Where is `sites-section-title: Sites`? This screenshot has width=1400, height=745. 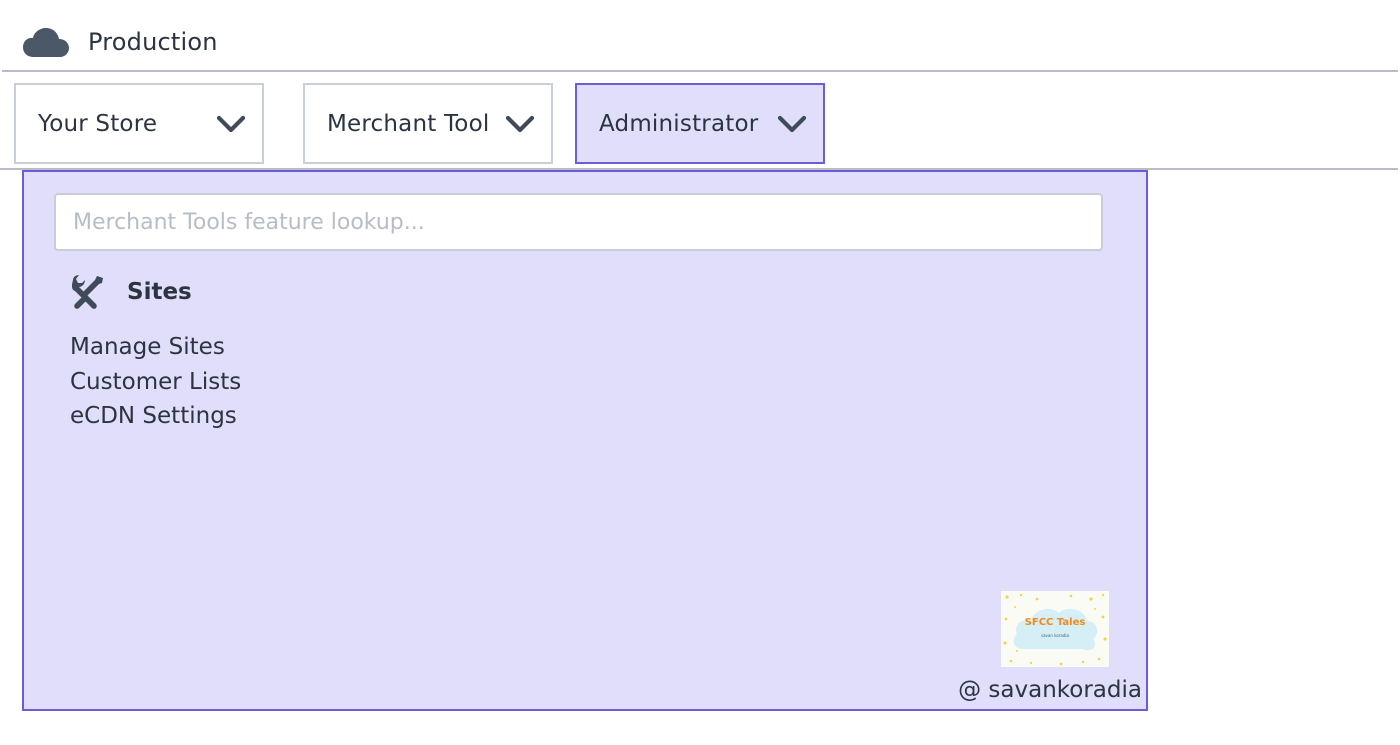
sites-section-title: Sites is located at coordinates (159, 292).